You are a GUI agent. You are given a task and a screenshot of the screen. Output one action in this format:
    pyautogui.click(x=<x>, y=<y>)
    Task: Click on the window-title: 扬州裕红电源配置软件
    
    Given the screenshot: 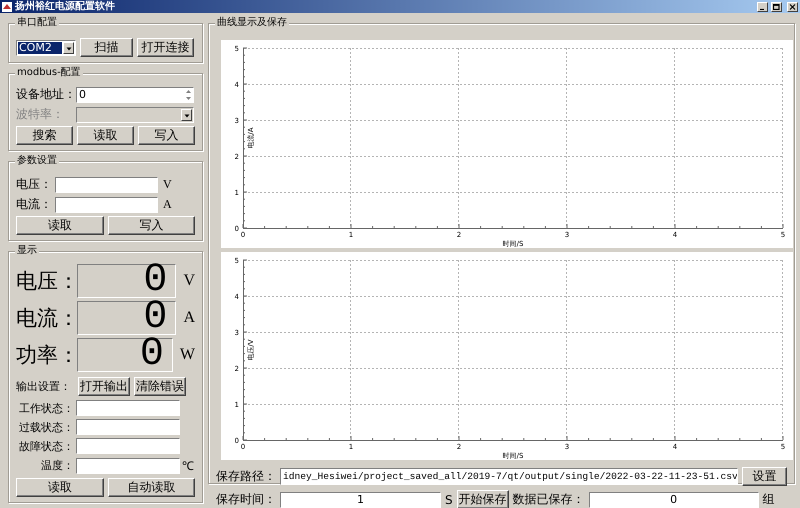 What is the action you would take?
    pyautogui.click(x=65, y=6)
    